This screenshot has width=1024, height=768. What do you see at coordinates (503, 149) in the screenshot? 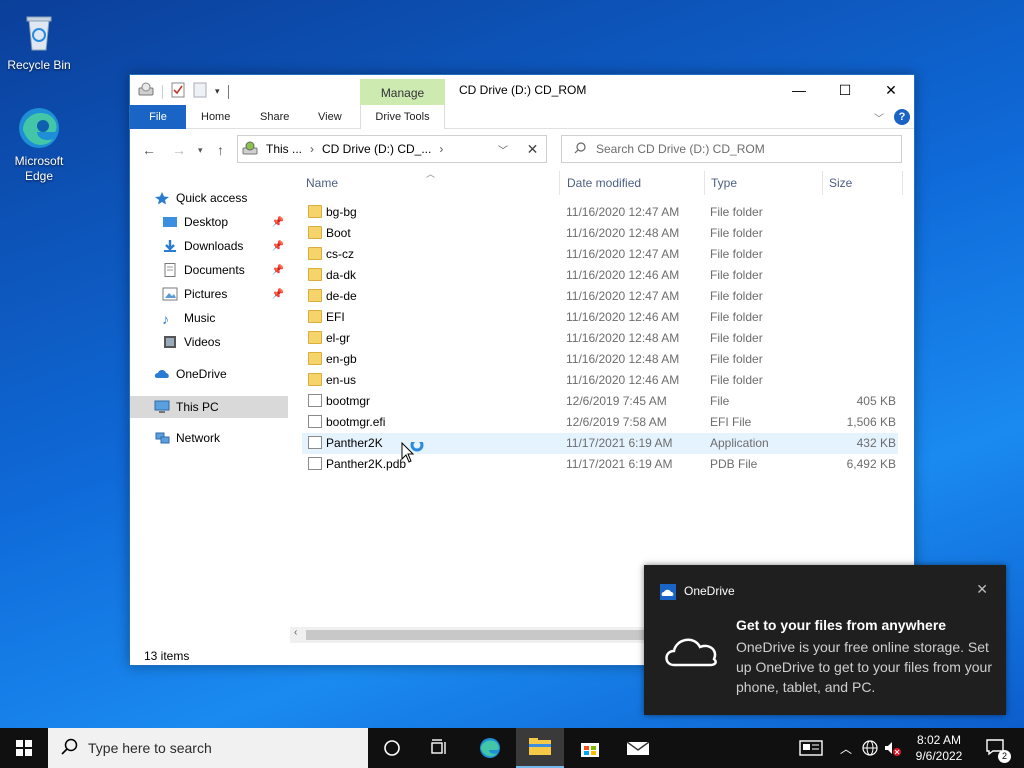
I see `address-dropdown-icon: ﹀` at bounding box center [503, 149].